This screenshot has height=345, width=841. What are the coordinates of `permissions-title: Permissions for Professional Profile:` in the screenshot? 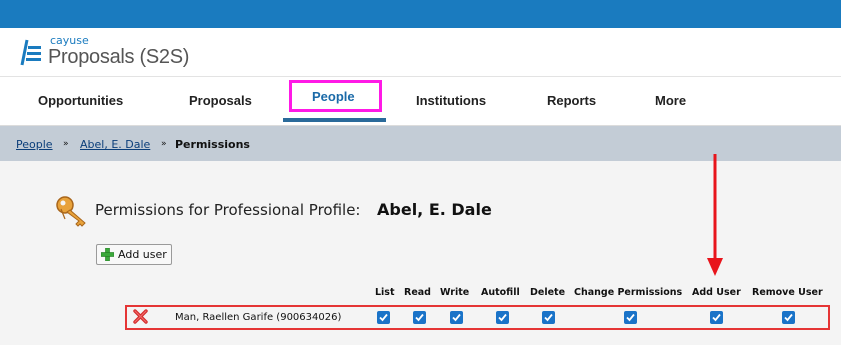 It's located at (228, 210).